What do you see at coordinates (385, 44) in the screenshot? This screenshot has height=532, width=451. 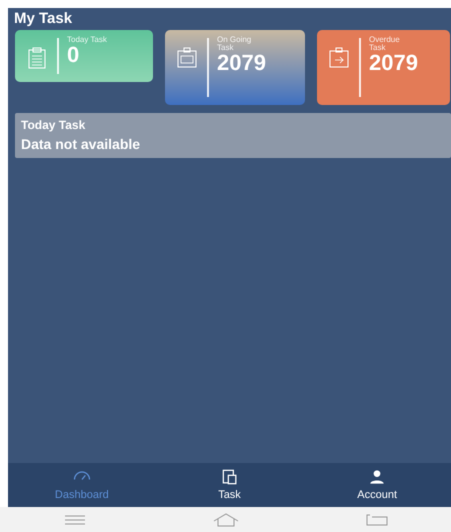 I see `stat-label: Overdue Task` at bounding box center [385, 44].